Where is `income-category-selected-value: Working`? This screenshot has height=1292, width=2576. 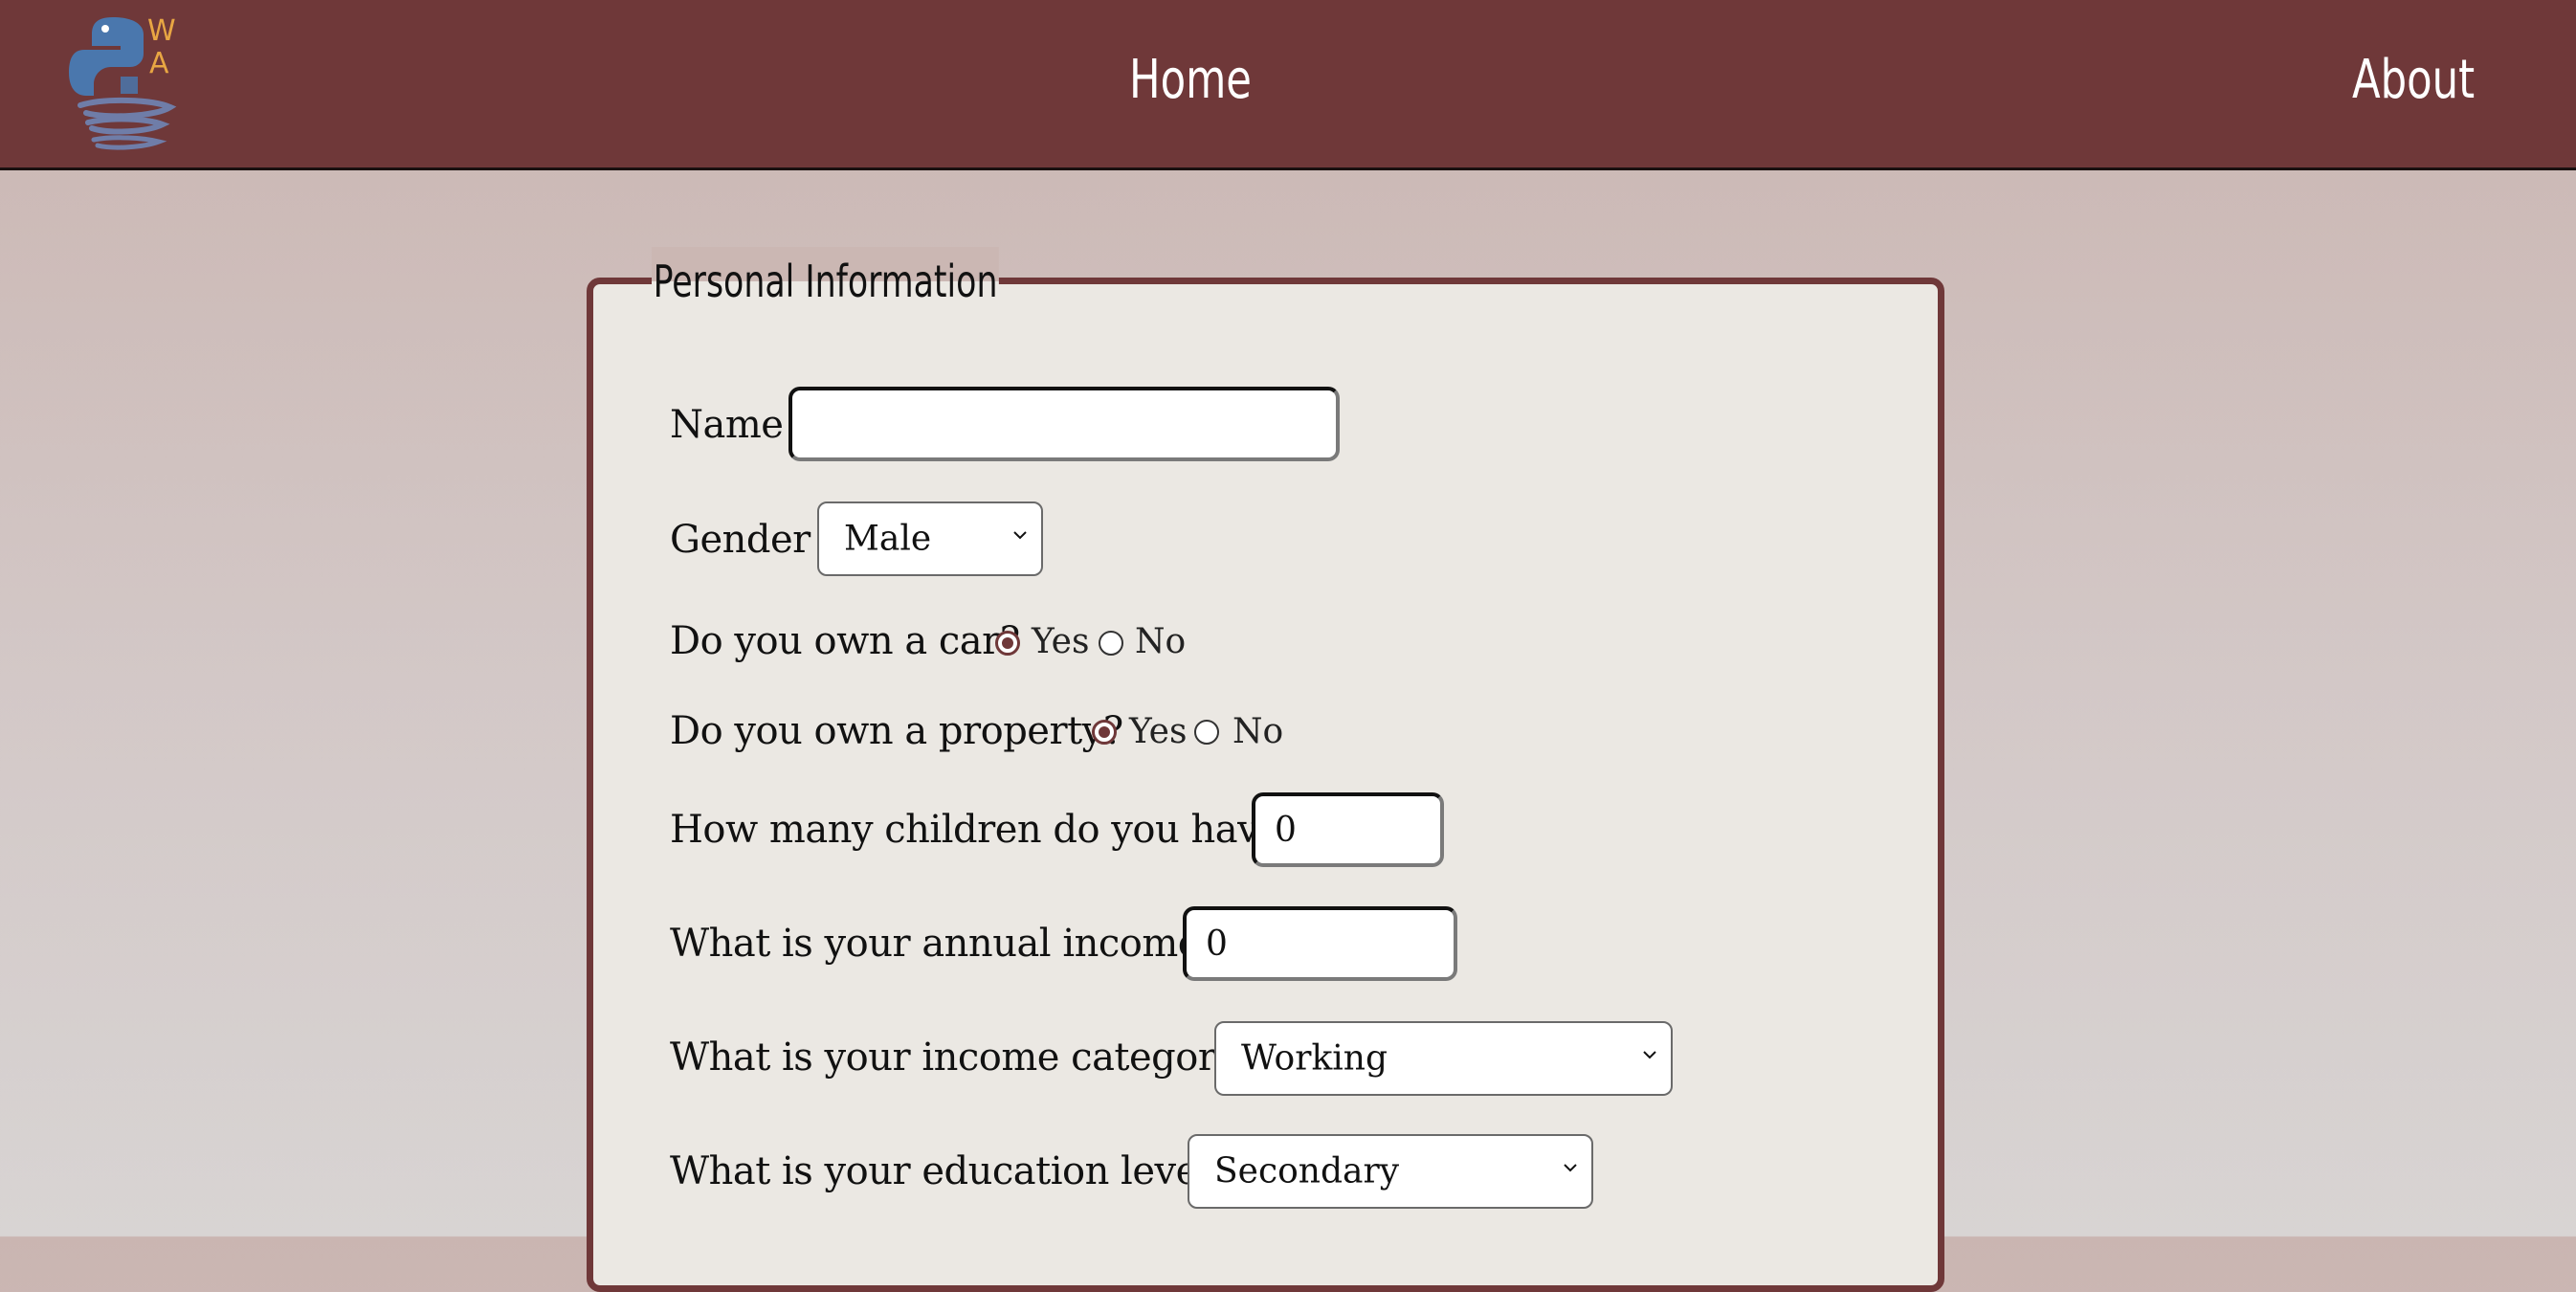 income-category-selected-value: Working is located at coordinates (1314, 1058).